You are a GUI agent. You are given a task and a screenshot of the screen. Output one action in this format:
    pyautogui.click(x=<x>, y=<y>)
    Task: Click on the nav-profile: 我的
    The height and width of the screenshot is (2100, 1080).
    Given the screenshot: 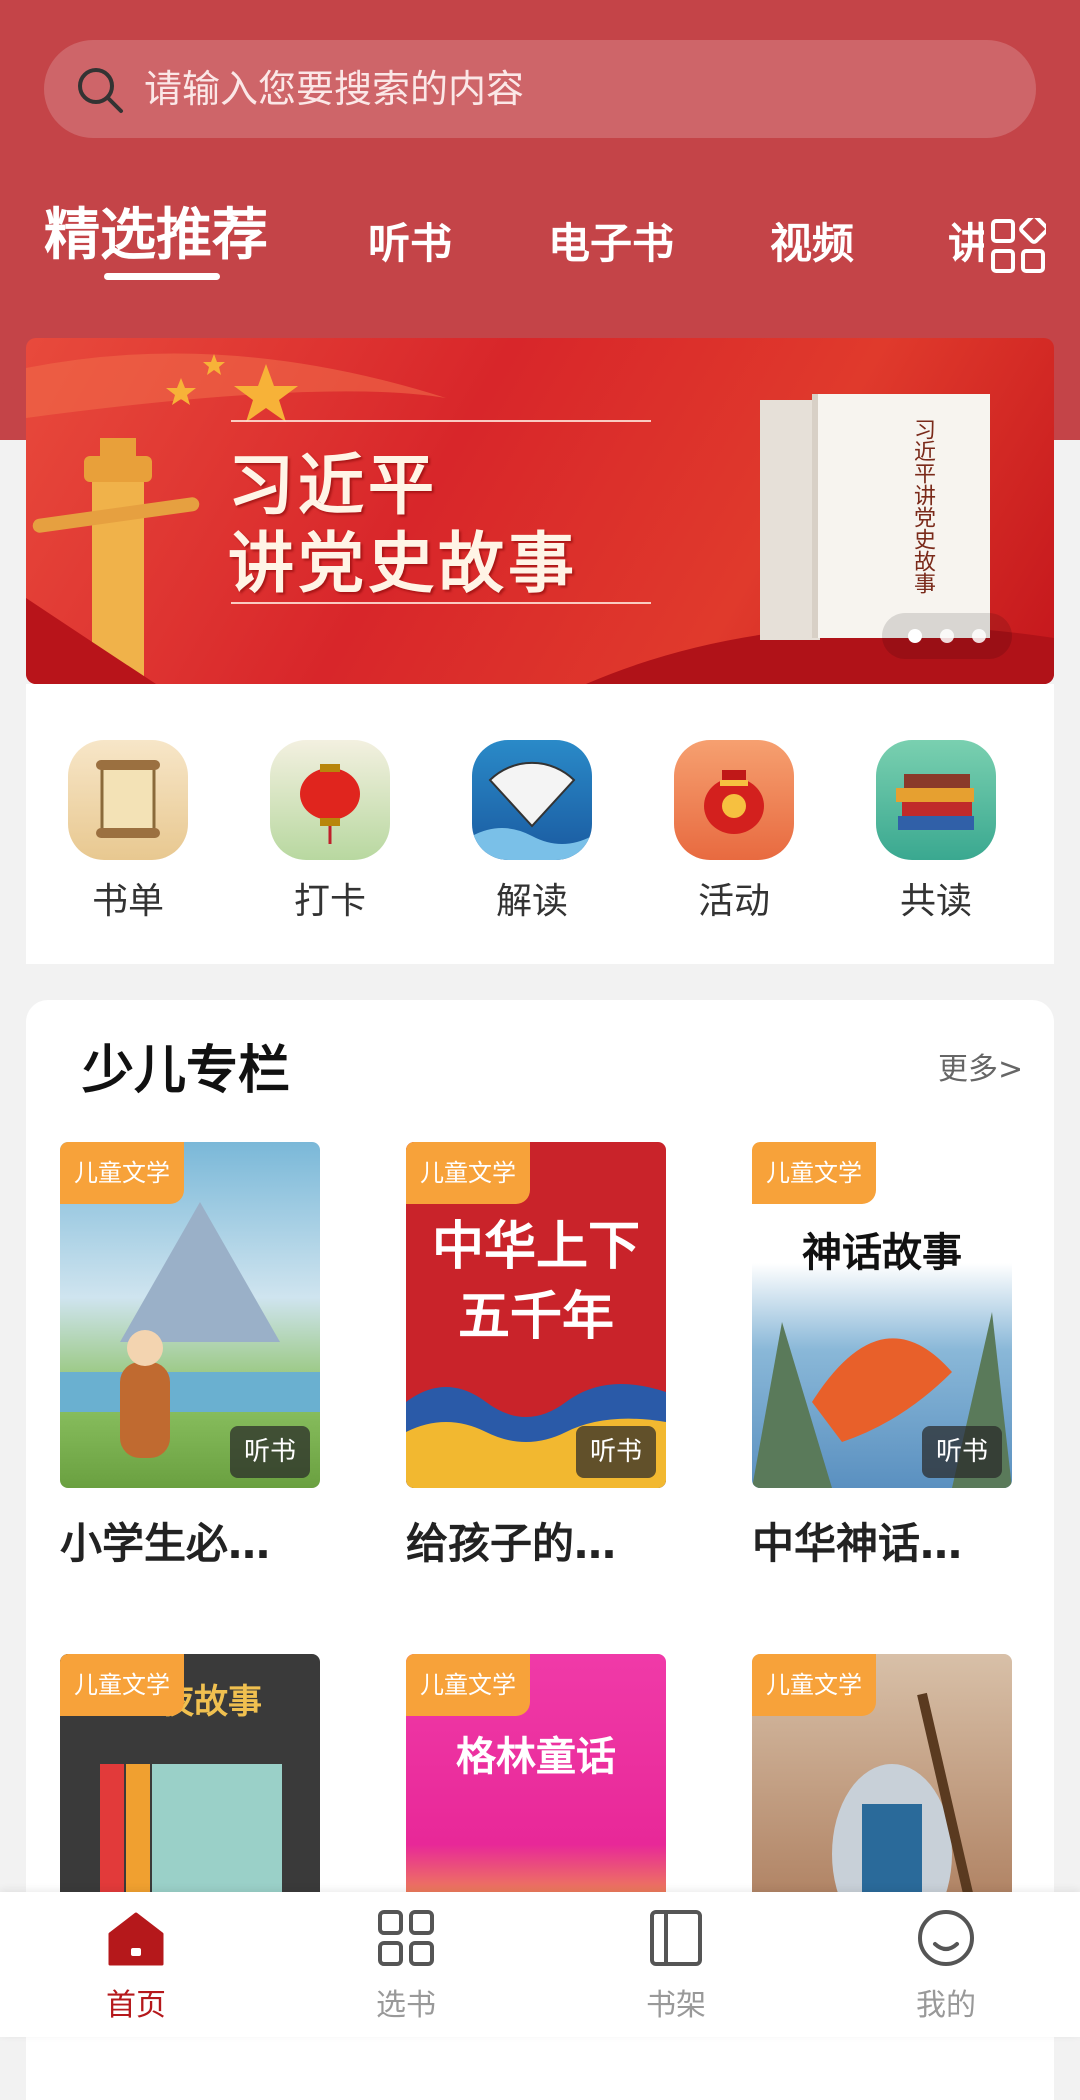 What is the action you would take?
    pyautogui.click(x=946, y=1966)
    